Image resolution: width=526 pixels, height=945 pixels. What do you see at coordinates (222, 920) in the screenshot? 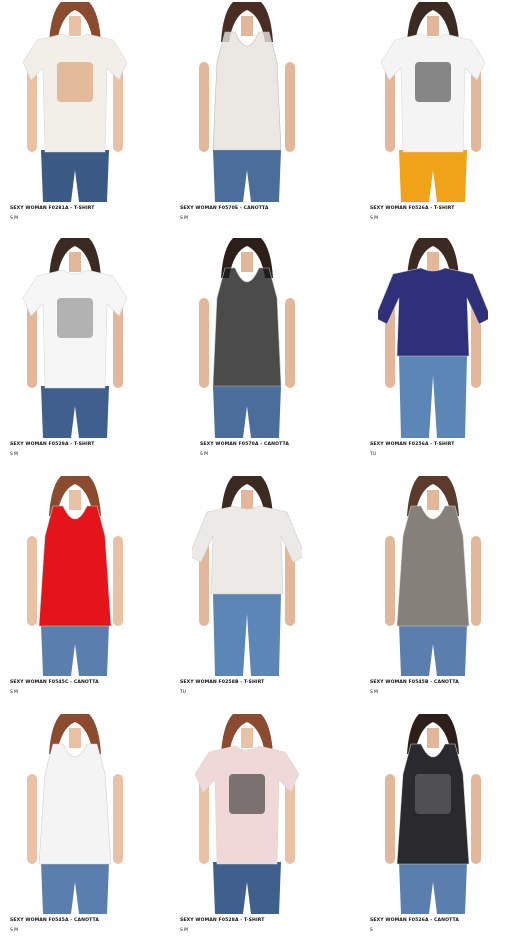
I see `product-title: SEXY WOMAN F0528A - T-SHIRT` at bounding box center [222, 920].